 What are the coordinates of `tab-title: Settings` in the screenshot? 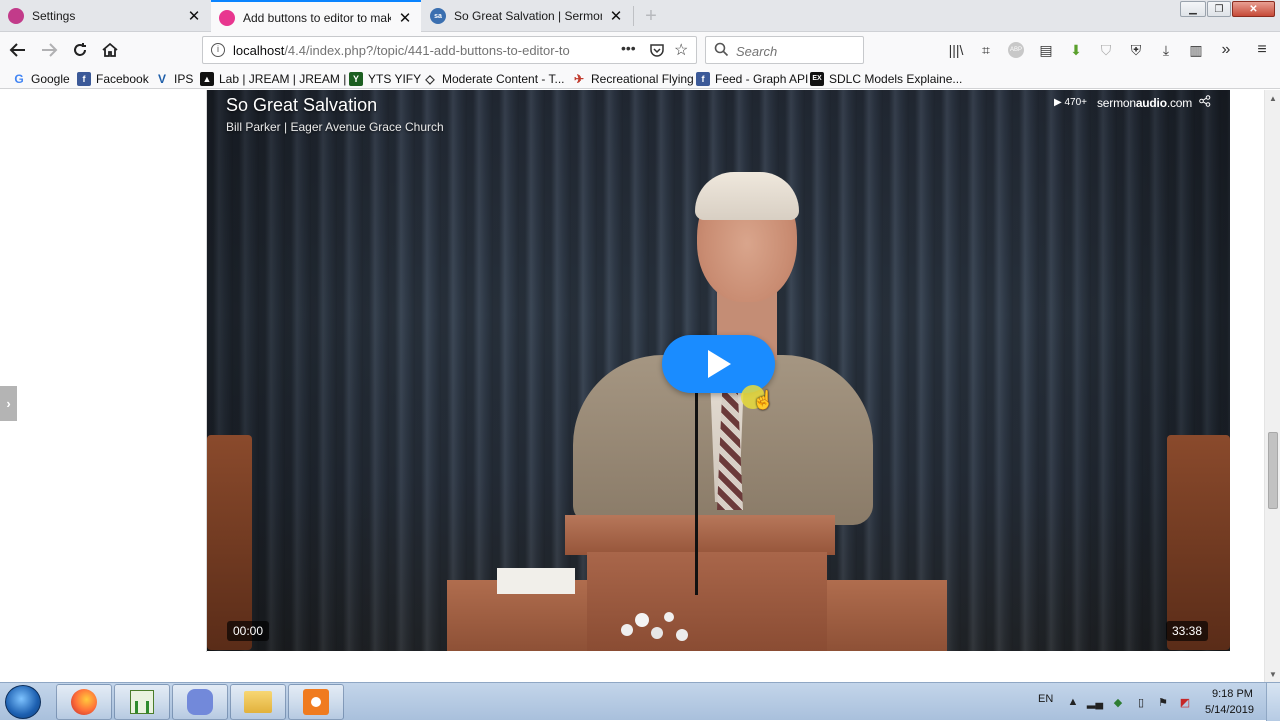 It's located at (54, 16).